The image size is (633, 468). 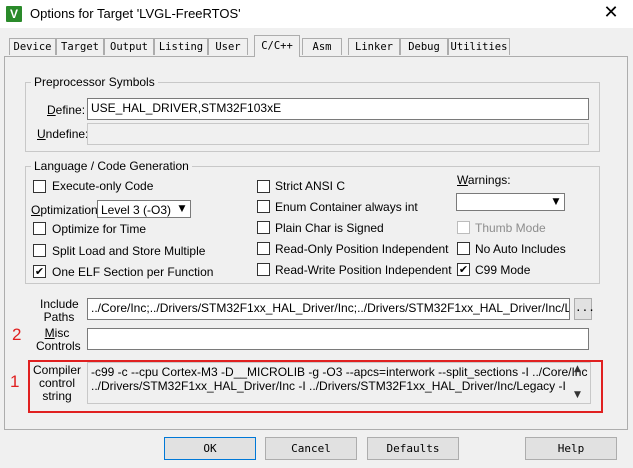 I want to click on tab-linker: Linker, so click(x=374, y=46).